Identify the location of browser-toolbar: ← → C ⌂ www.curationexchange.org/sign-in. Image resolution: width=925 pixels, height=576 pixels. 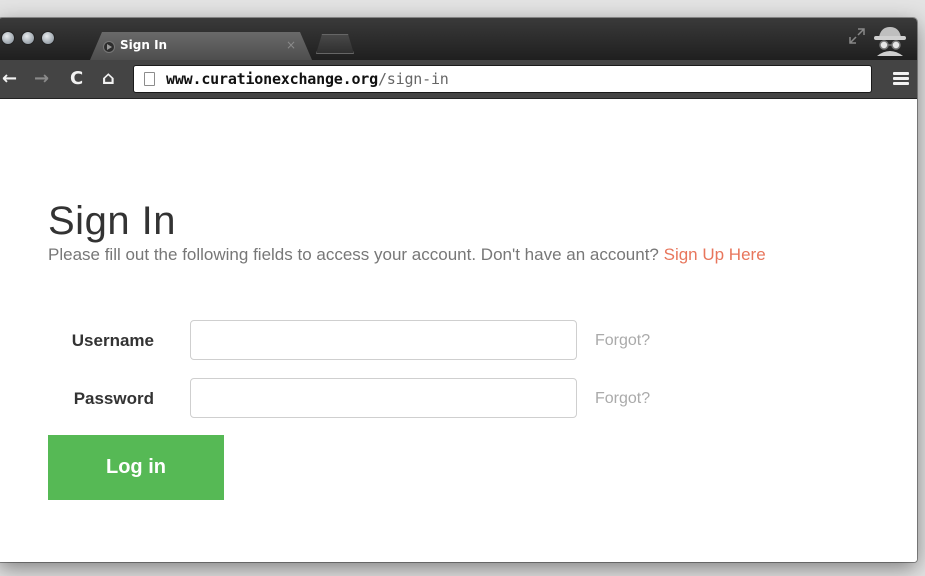
(458, 79).